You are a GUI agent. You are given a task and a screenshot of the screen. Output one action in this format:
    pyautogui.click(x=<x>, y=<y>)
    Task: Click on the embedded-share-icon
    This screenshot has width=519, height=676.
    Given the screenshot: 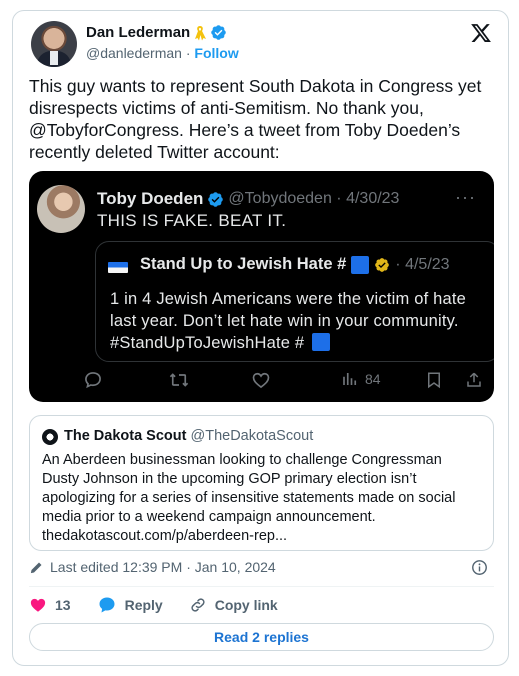 What is the action you would take?
    pyautogui.click(x=474, y=380)
    